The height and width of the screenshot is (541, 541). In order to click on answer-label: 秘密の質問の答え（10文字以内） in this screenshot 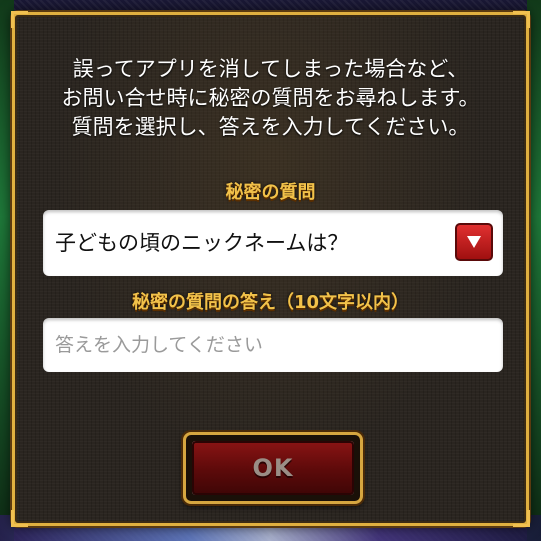, I will do `click(270, 302)`.